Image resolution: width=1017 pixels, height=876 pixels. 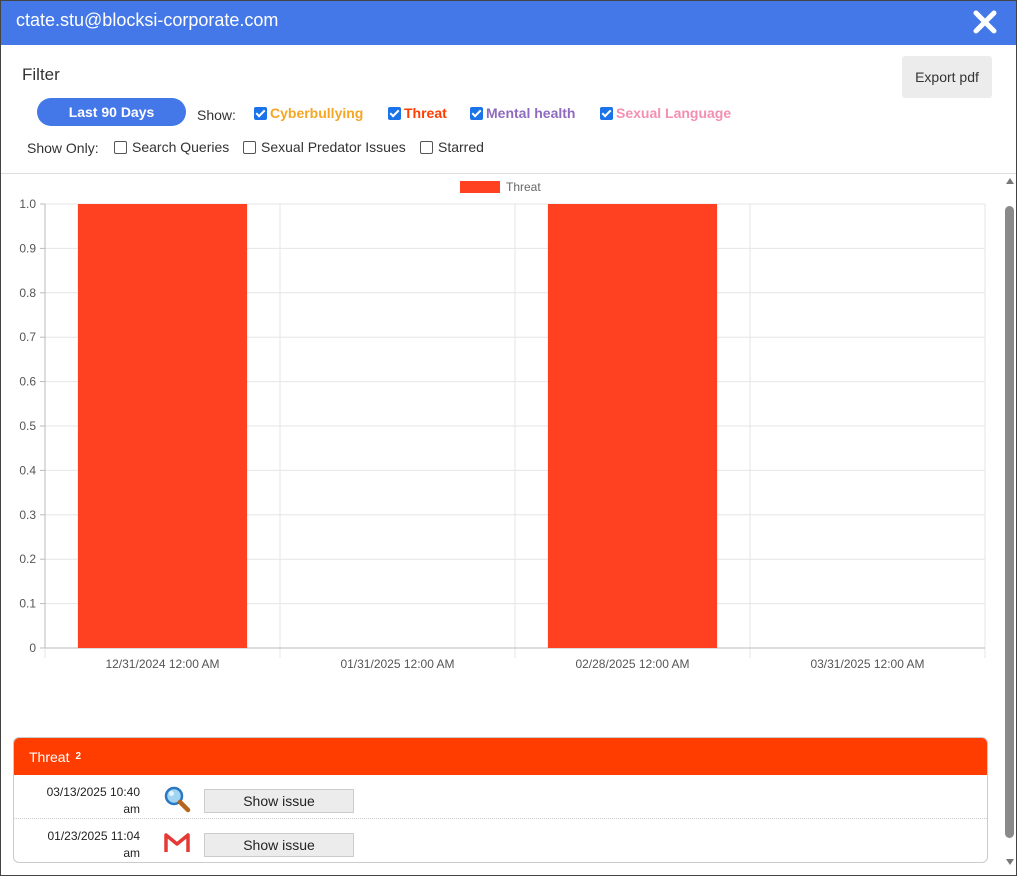 I want to click on filter-title: Filter, so click(x=41, y=74).